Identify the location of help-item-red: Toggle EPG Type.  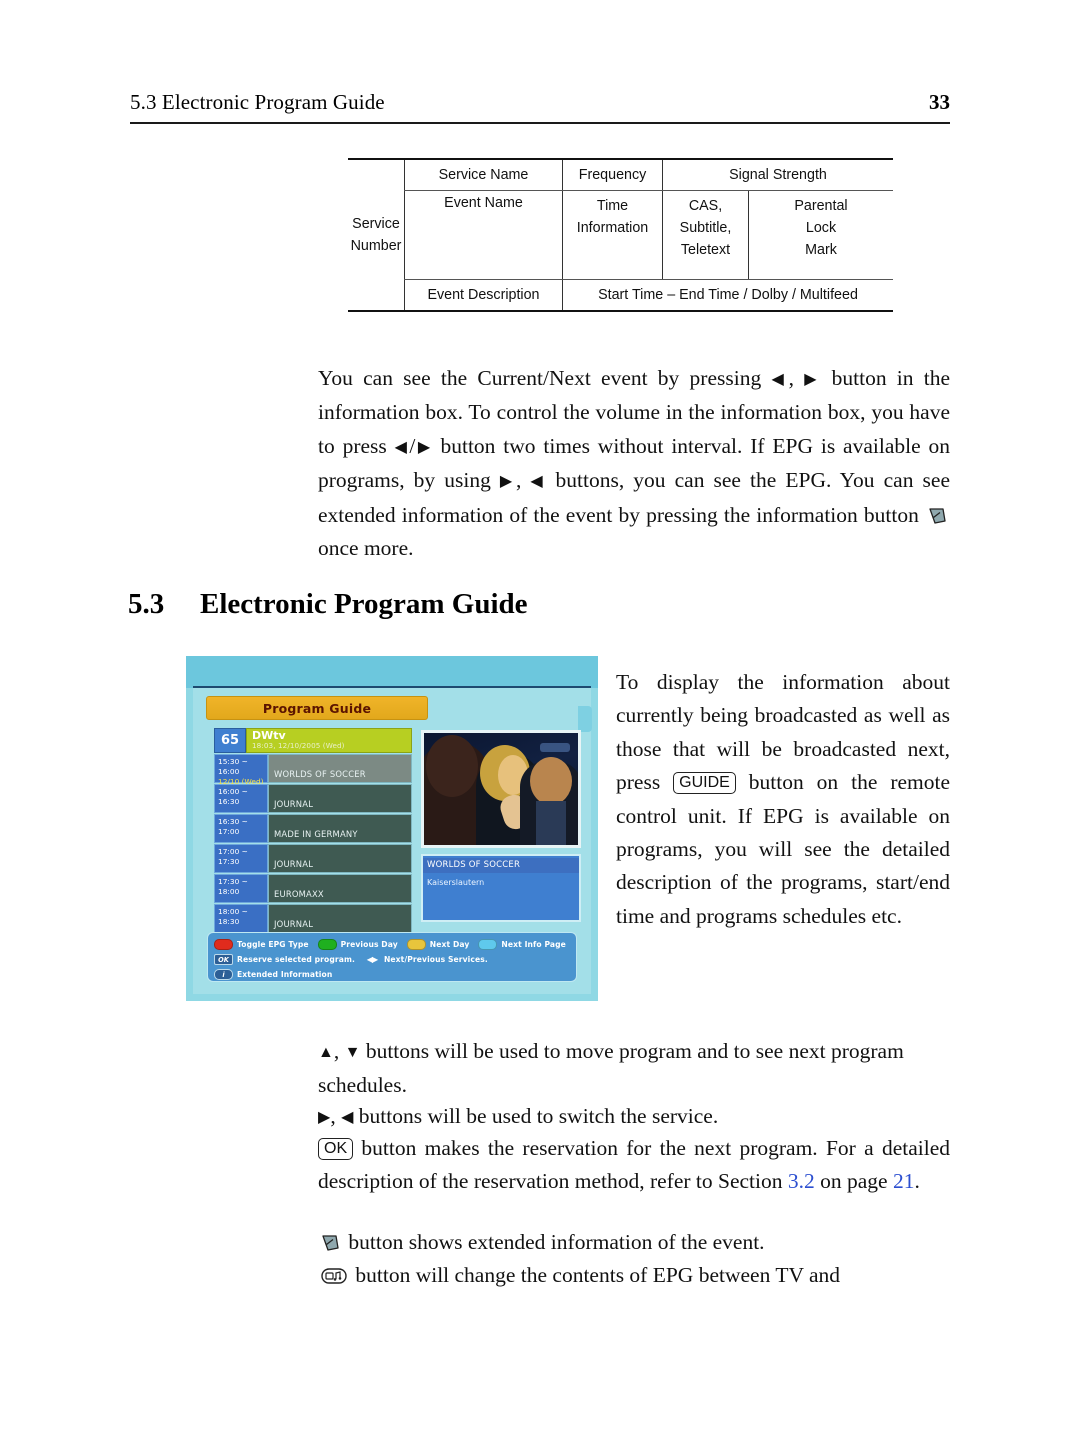
(261, 944).